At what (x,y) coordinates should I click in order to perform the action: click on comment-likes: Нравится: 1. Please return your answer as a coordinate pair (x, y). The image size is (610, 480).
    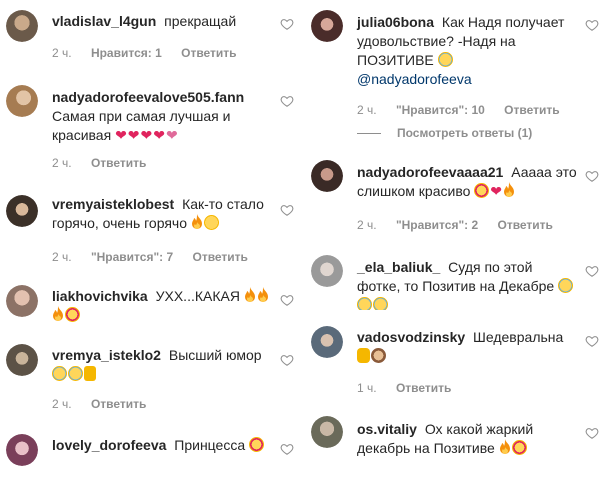
    Looking at the image, I should click on (126, 53).